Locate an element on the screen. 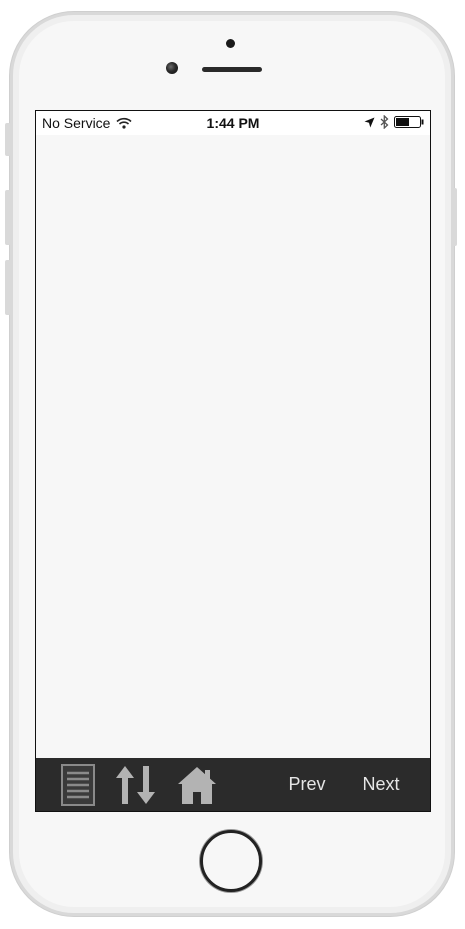 The height and width of the screenshot is (929, 465). volume-down-button is located at coordinates (8, 287).